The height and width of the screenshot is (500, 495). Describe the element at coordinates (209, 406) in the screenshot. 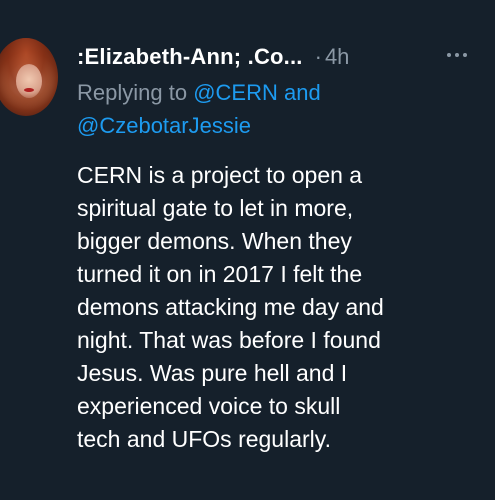

I see `body-line: experienced voice to skull` at that location.